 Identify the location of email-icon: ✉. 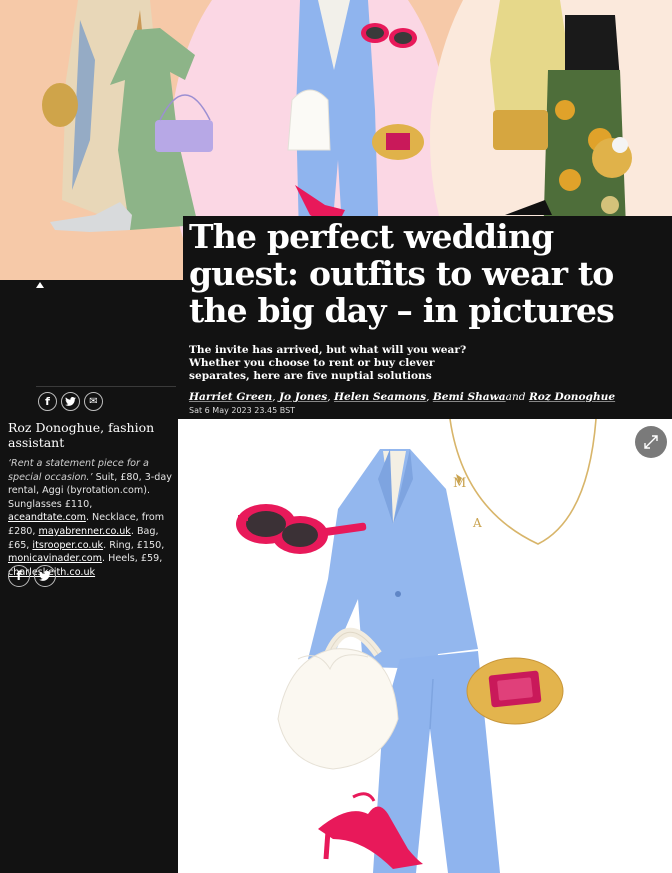
(93, 401).